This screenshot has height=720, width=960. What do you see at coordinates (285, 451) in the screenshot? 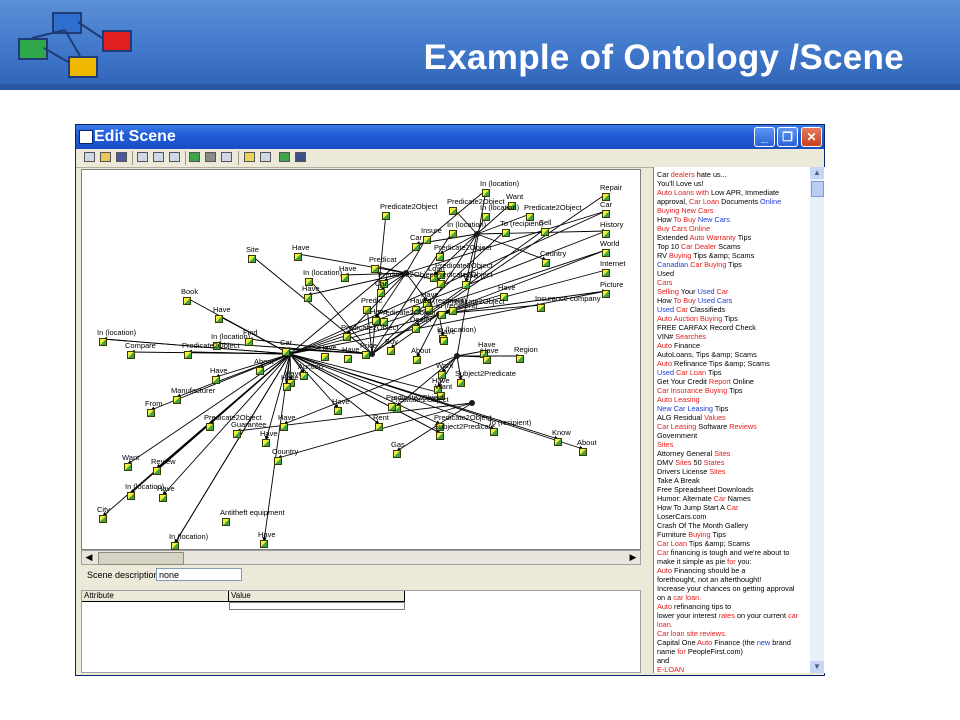
I see `graph-node-label: Country` at bounding box center [285, 451].